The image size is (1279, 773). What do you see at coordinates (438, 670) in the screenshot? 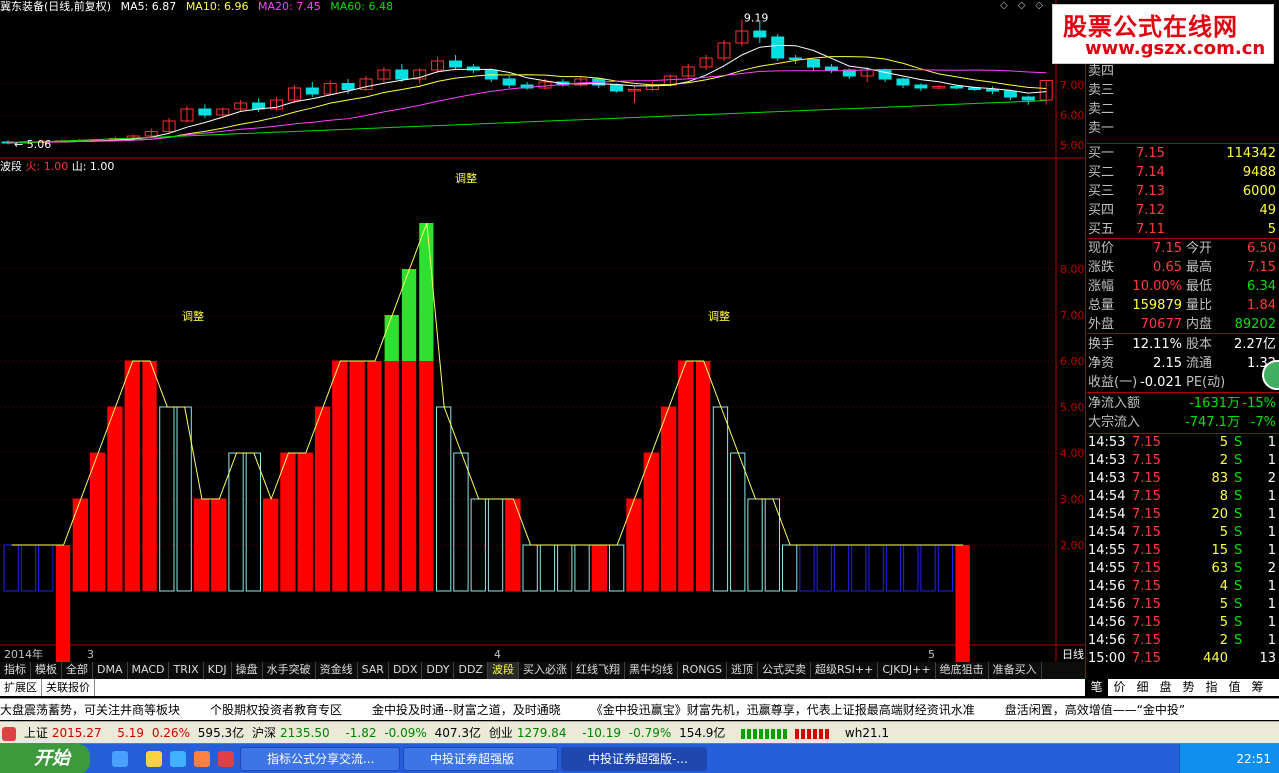
I see `tab-12: DDY` at bounding box center [438, 670].